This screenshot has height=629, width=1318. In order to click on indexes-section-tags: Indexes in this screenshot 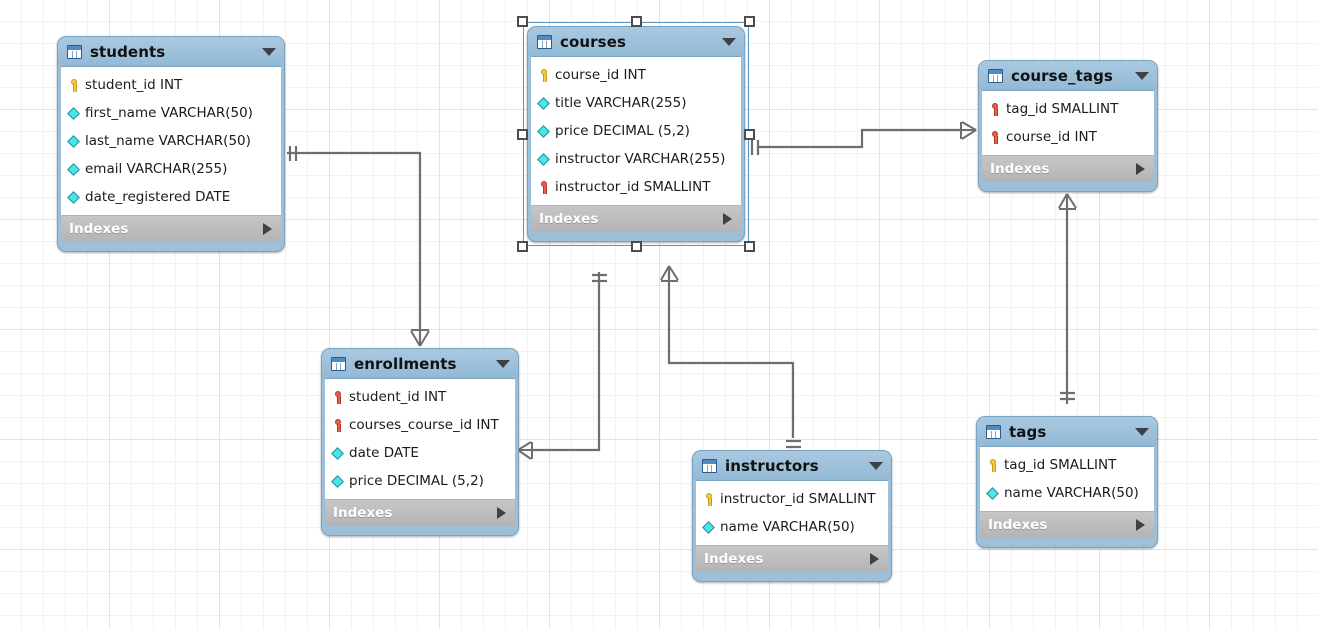, I will do `click(1067, 525)`.